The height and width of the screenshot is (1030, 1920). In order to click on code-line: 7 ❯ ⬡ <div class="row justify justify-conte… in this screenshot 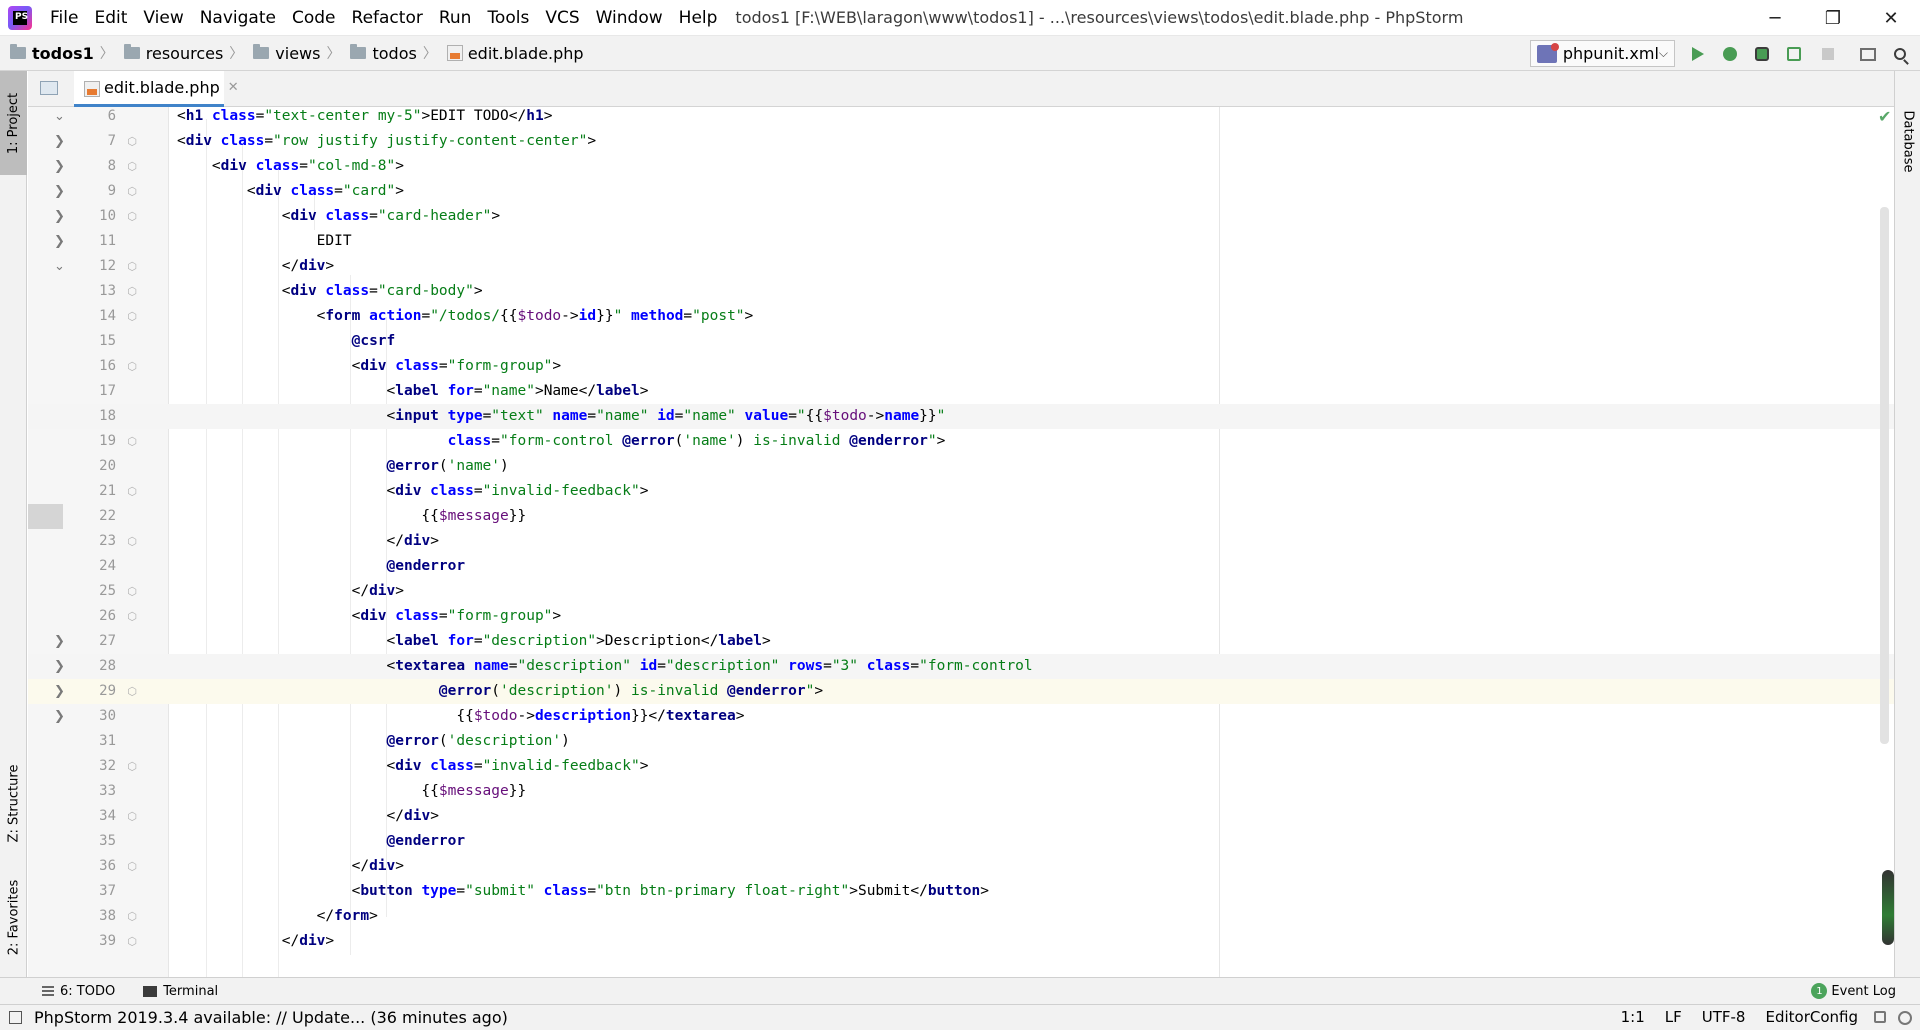, I will do `click(961, 141)`.